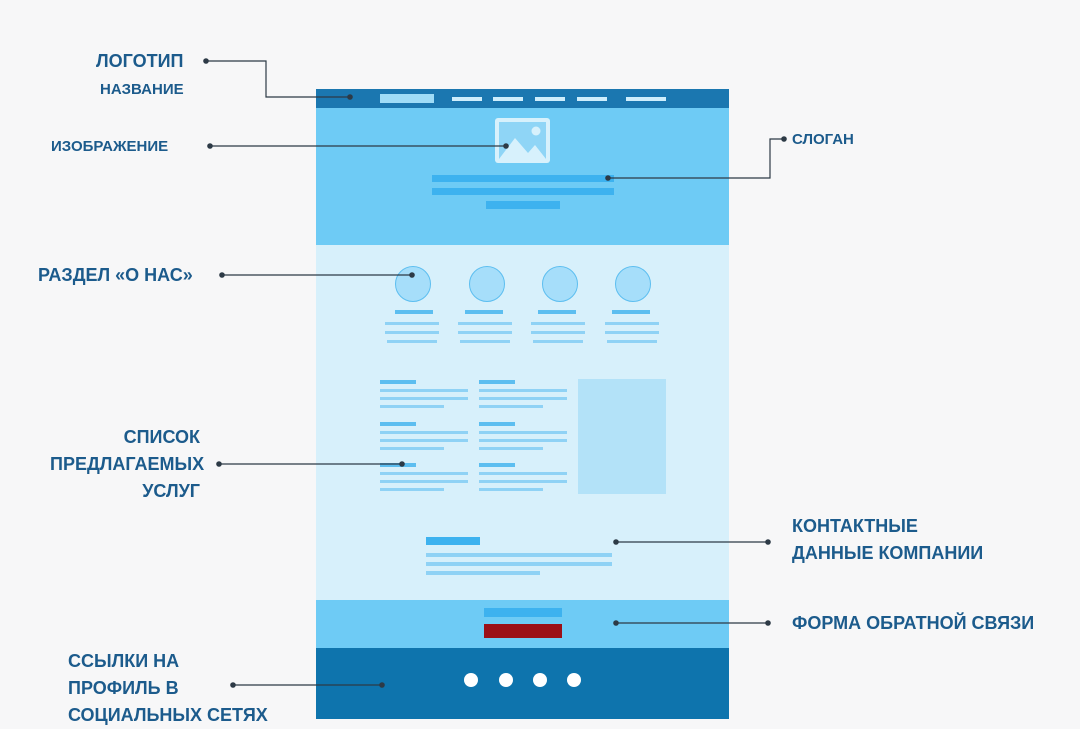  I want to click on label-services-line: ПРЕДЛАГАЕМЫХ, so click(127, 464).